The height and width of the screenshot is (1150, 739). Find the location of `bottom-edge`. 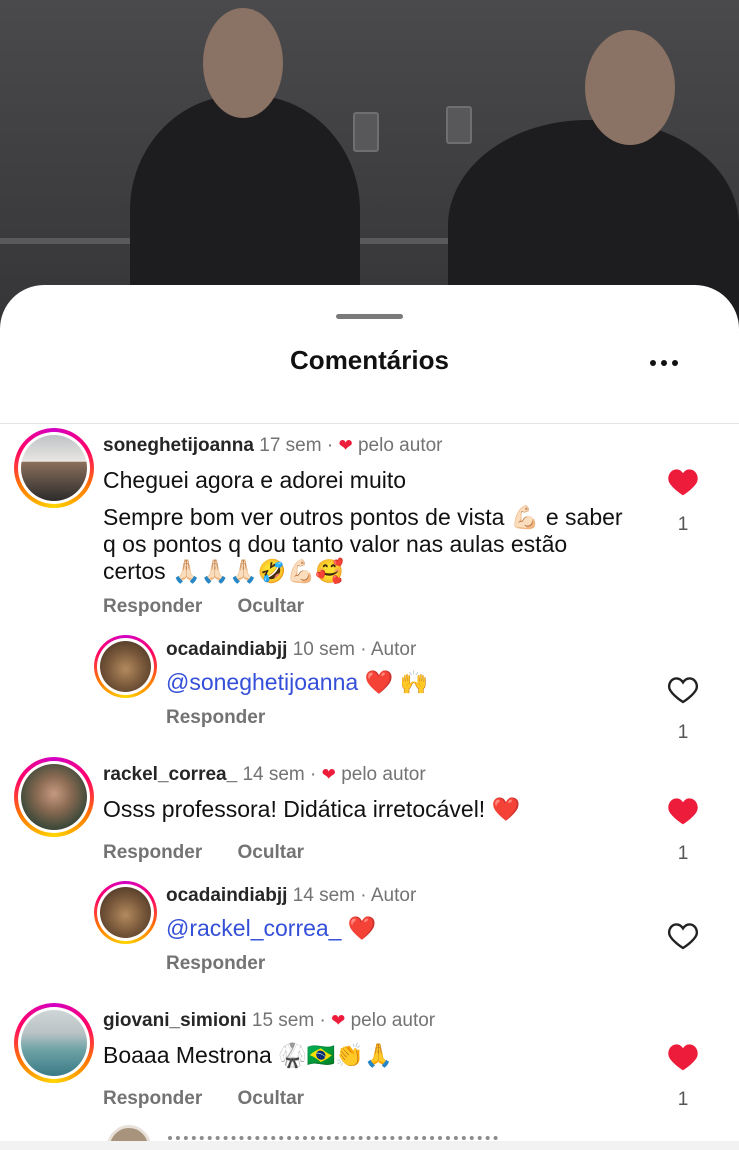

bottom-edge is located at coordinates (369, 1145).